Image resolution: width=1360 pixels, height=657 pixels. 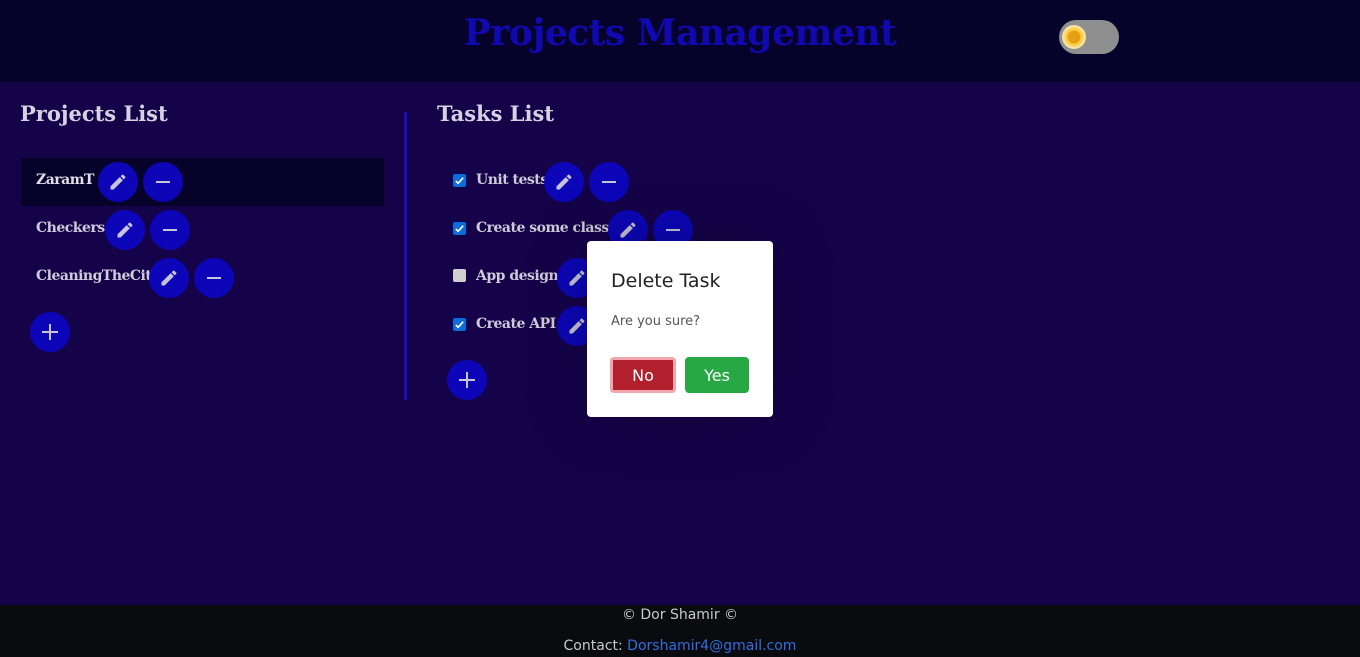 I want to click on app-header: Projects Management, so click(x=680, y=41).